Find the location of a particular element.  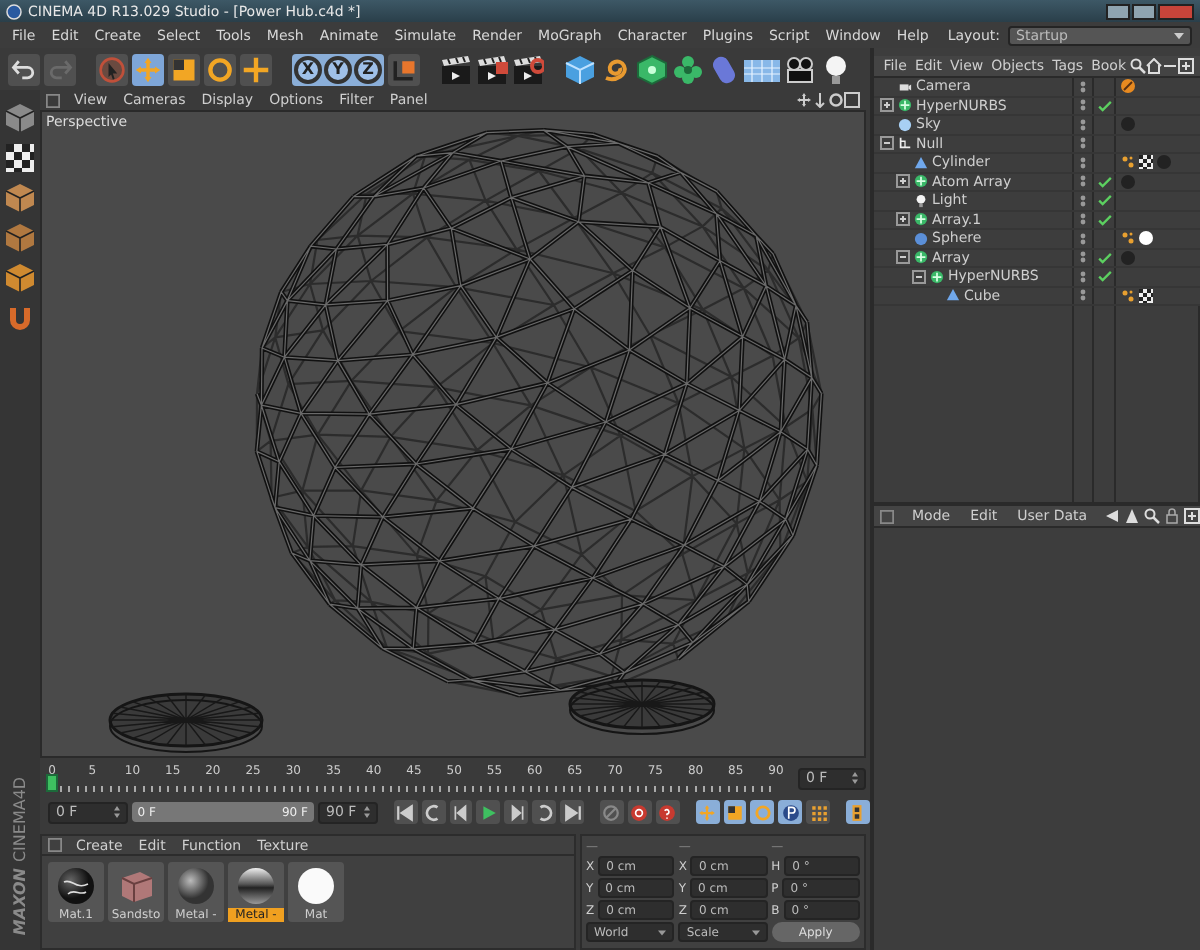

close-button is located at coordinates (1176, 11).